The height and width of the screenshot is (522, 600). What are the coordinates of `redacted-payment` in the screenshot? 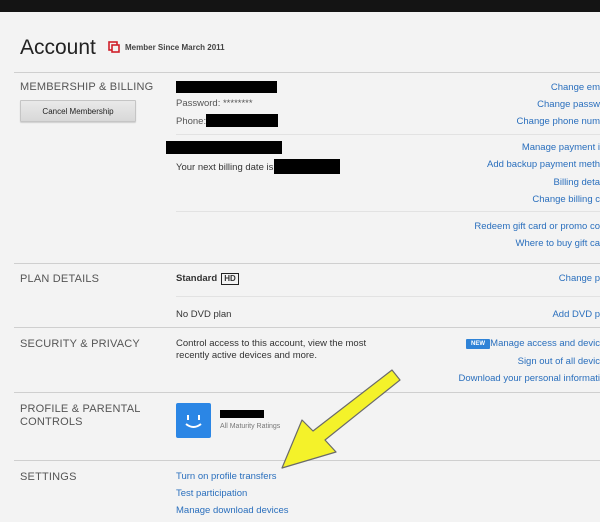 It's located at (224, 147).